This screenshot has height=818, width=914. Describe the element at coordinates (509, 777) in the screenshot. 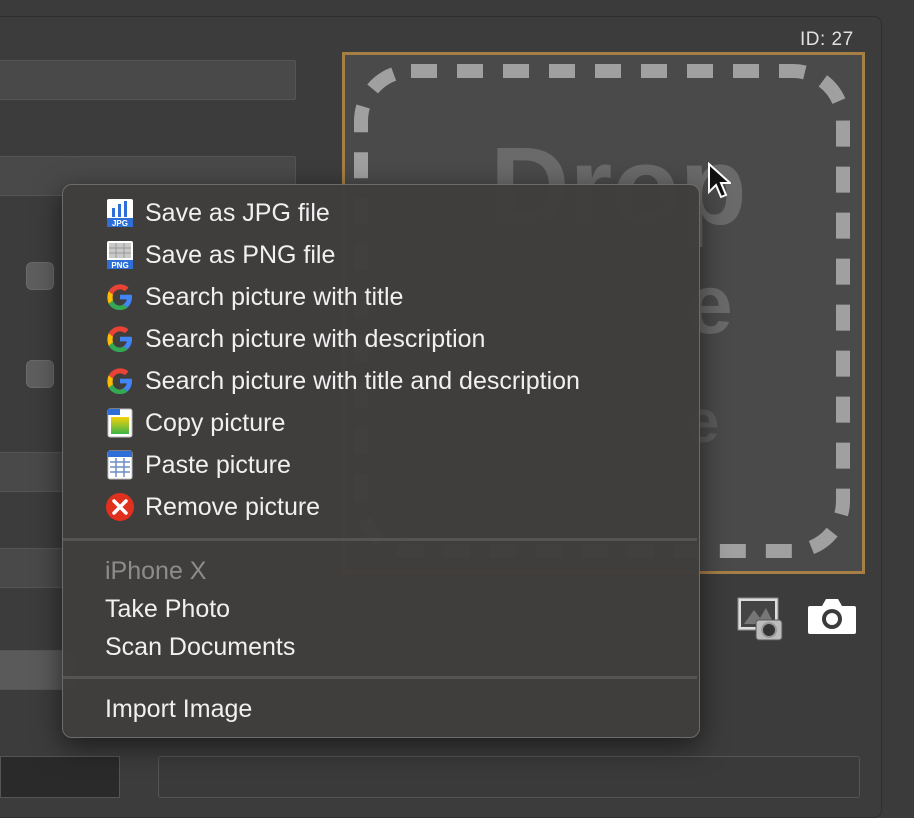

I see `notes-field` at that location.